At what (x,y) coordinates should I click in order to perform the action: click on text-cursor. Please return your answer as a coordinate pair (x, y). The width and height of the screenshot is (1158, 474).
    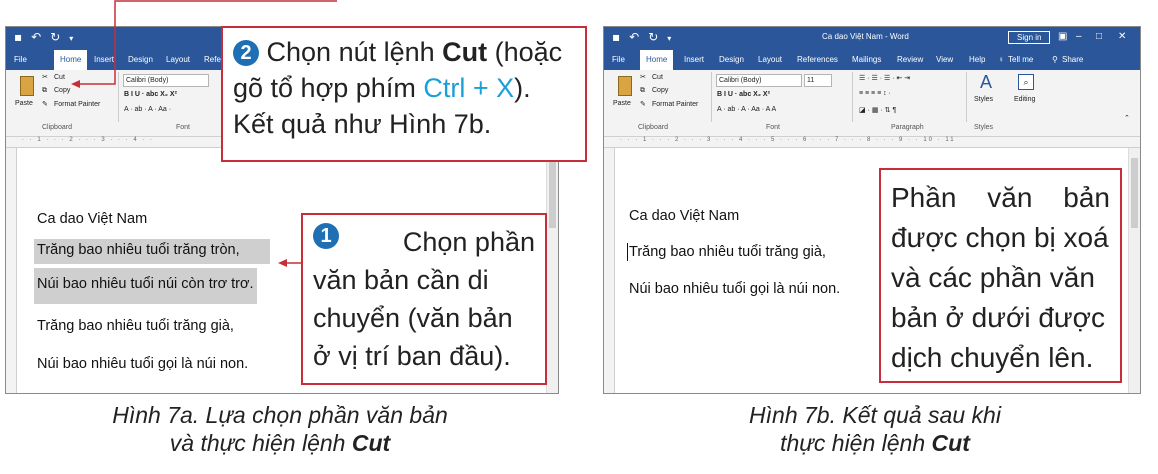
    Looking at the image, I should click on (627, 252).